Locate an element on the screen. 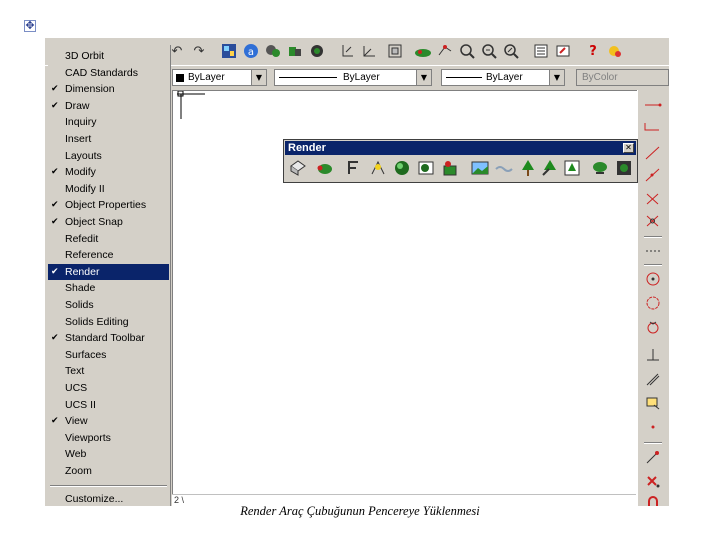  polygon-icon is located at coordinates (653, 199).